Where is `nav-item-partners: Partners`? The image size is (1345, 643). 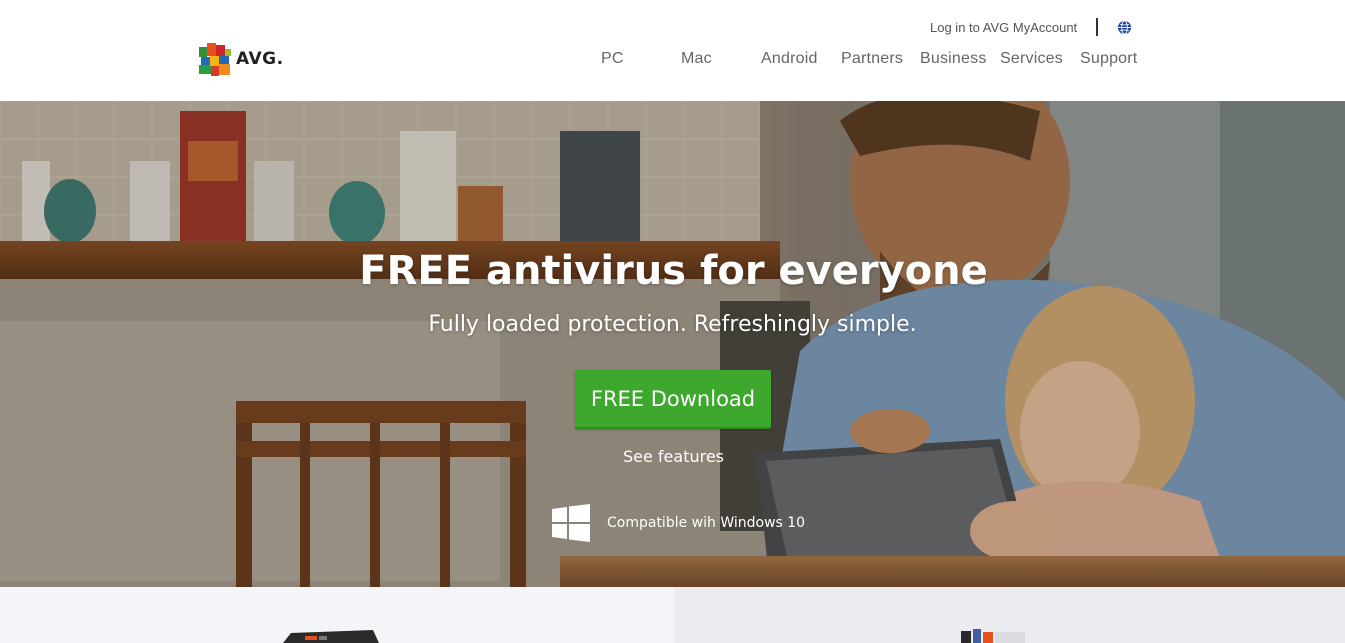 nav-item-partners: Partners is located at coordinates (872, 59).